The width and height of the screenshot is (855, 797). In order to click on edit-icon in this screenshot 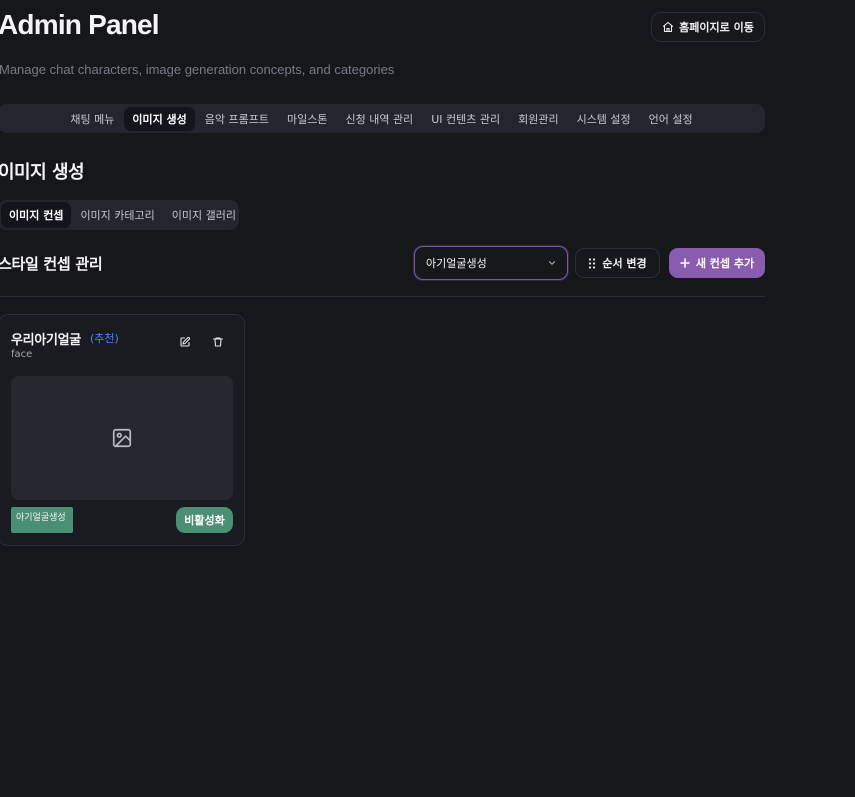, I will do `click(185, 341)`.